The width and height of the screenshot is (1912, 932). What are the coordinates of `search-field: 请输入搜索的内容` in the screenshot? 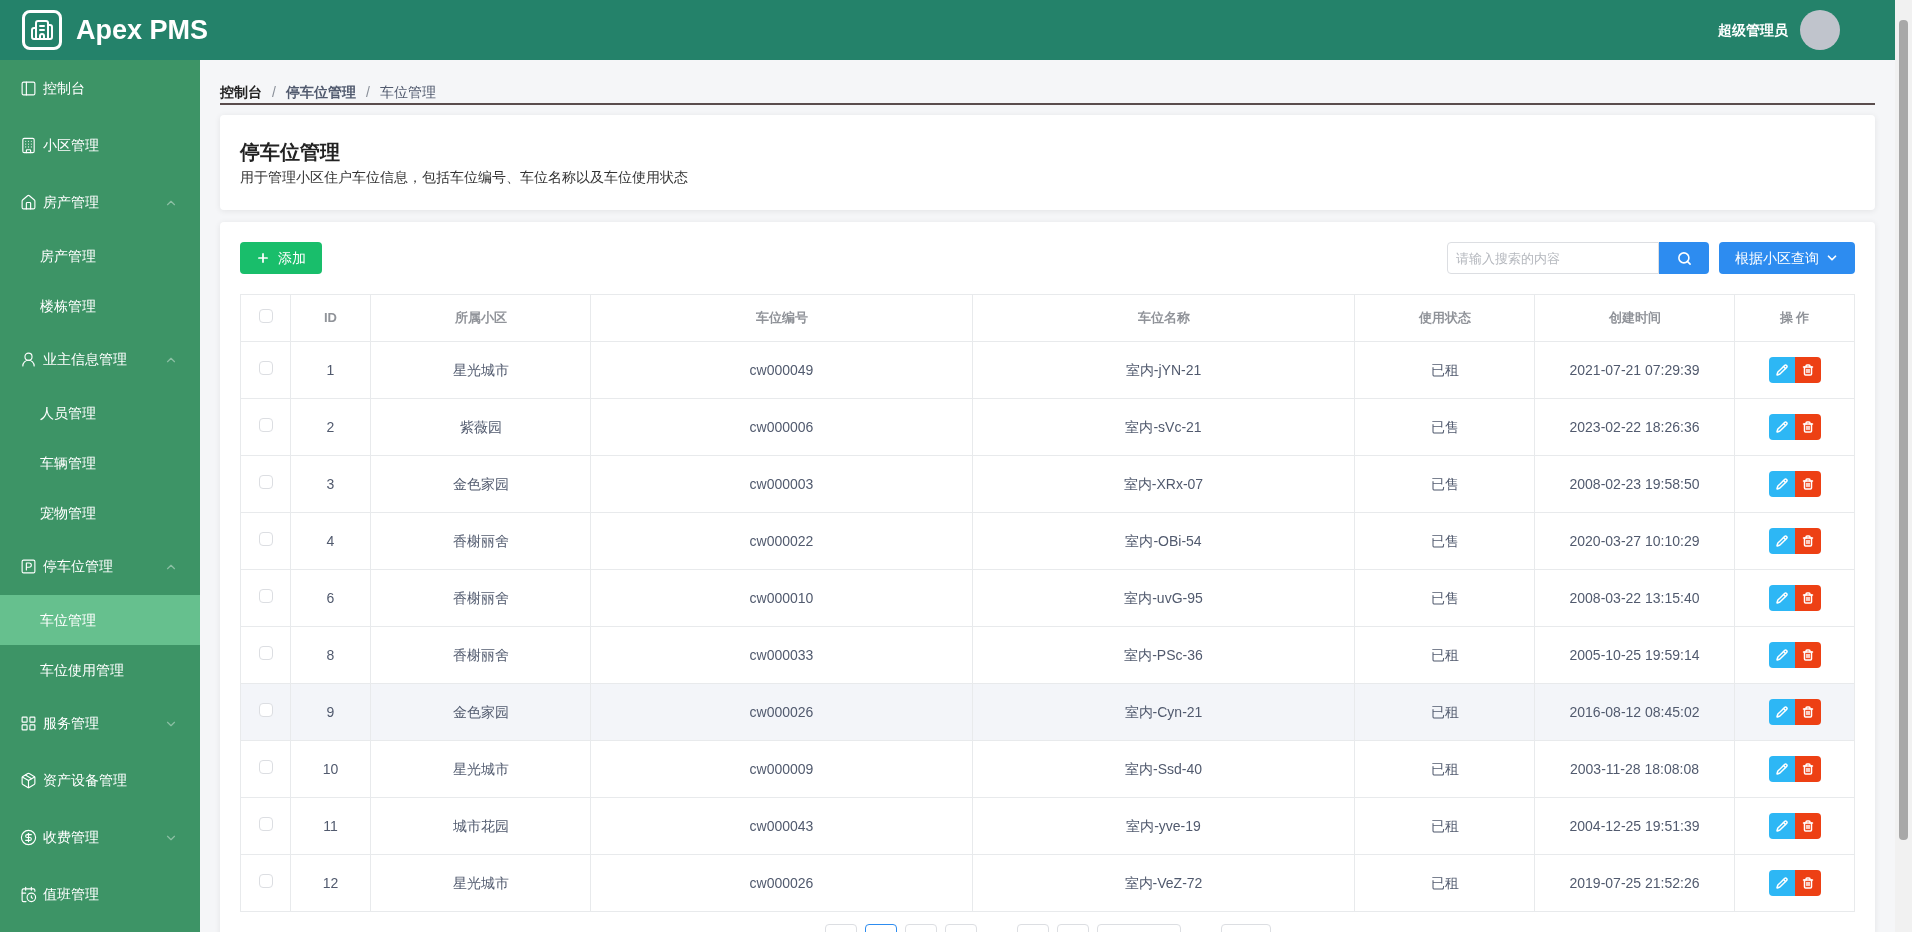 It's located at (1553, 258).